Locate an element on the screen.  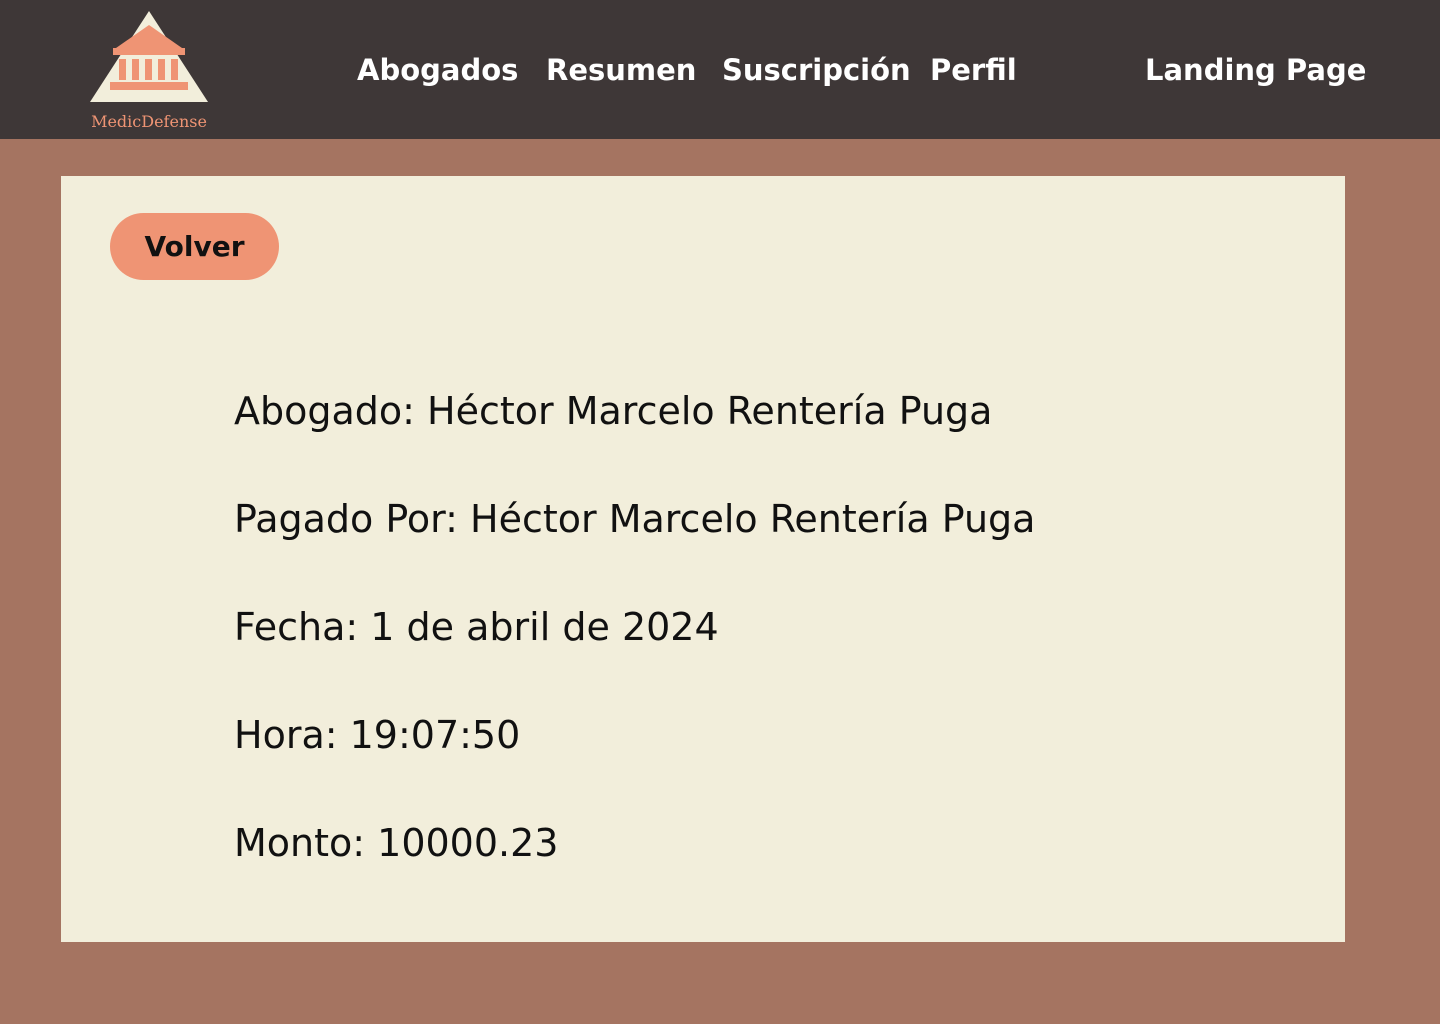
detail-date: Fecha: 1 de abril de 2024 is located at coordinates (476, 627).